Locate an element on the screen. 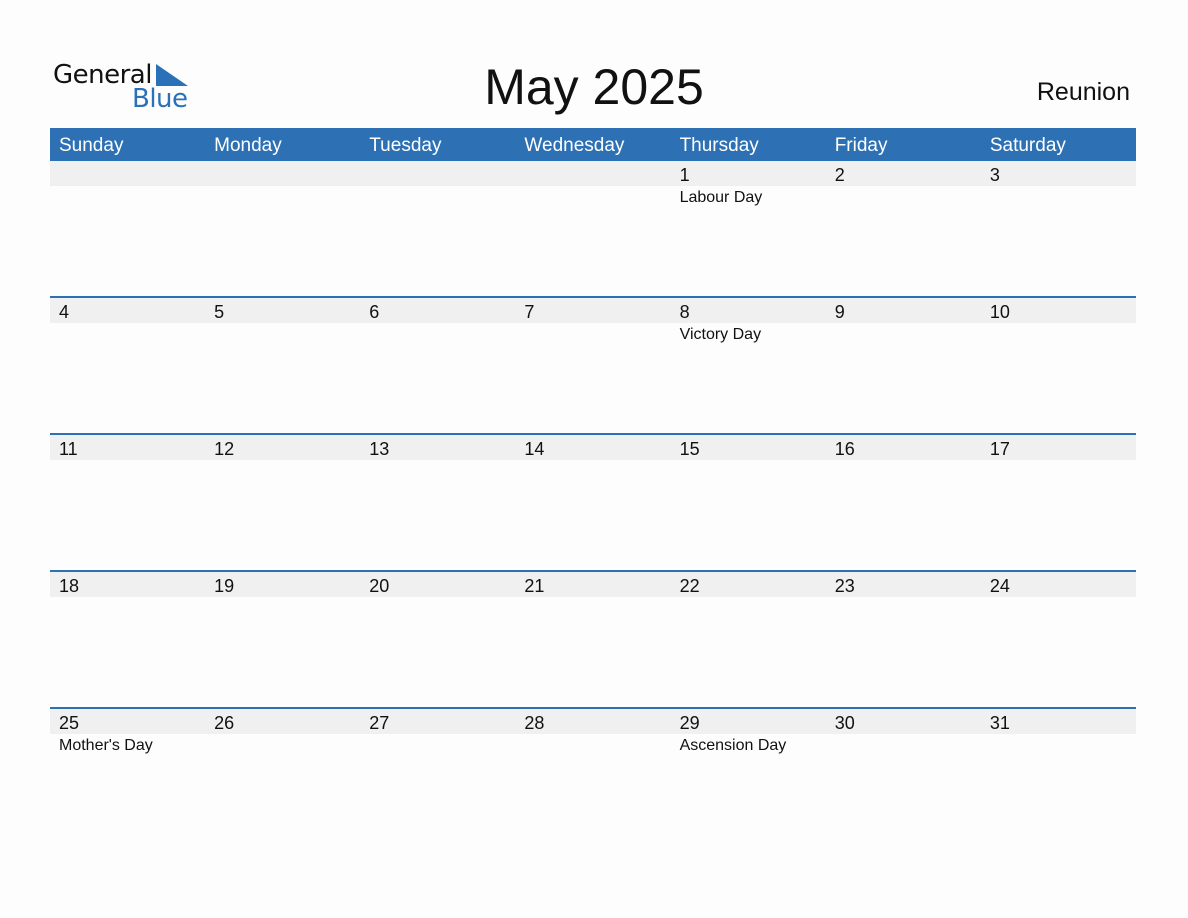 The image size is (1188, 918). day-number: 7 is located at coordinates (593, 310).